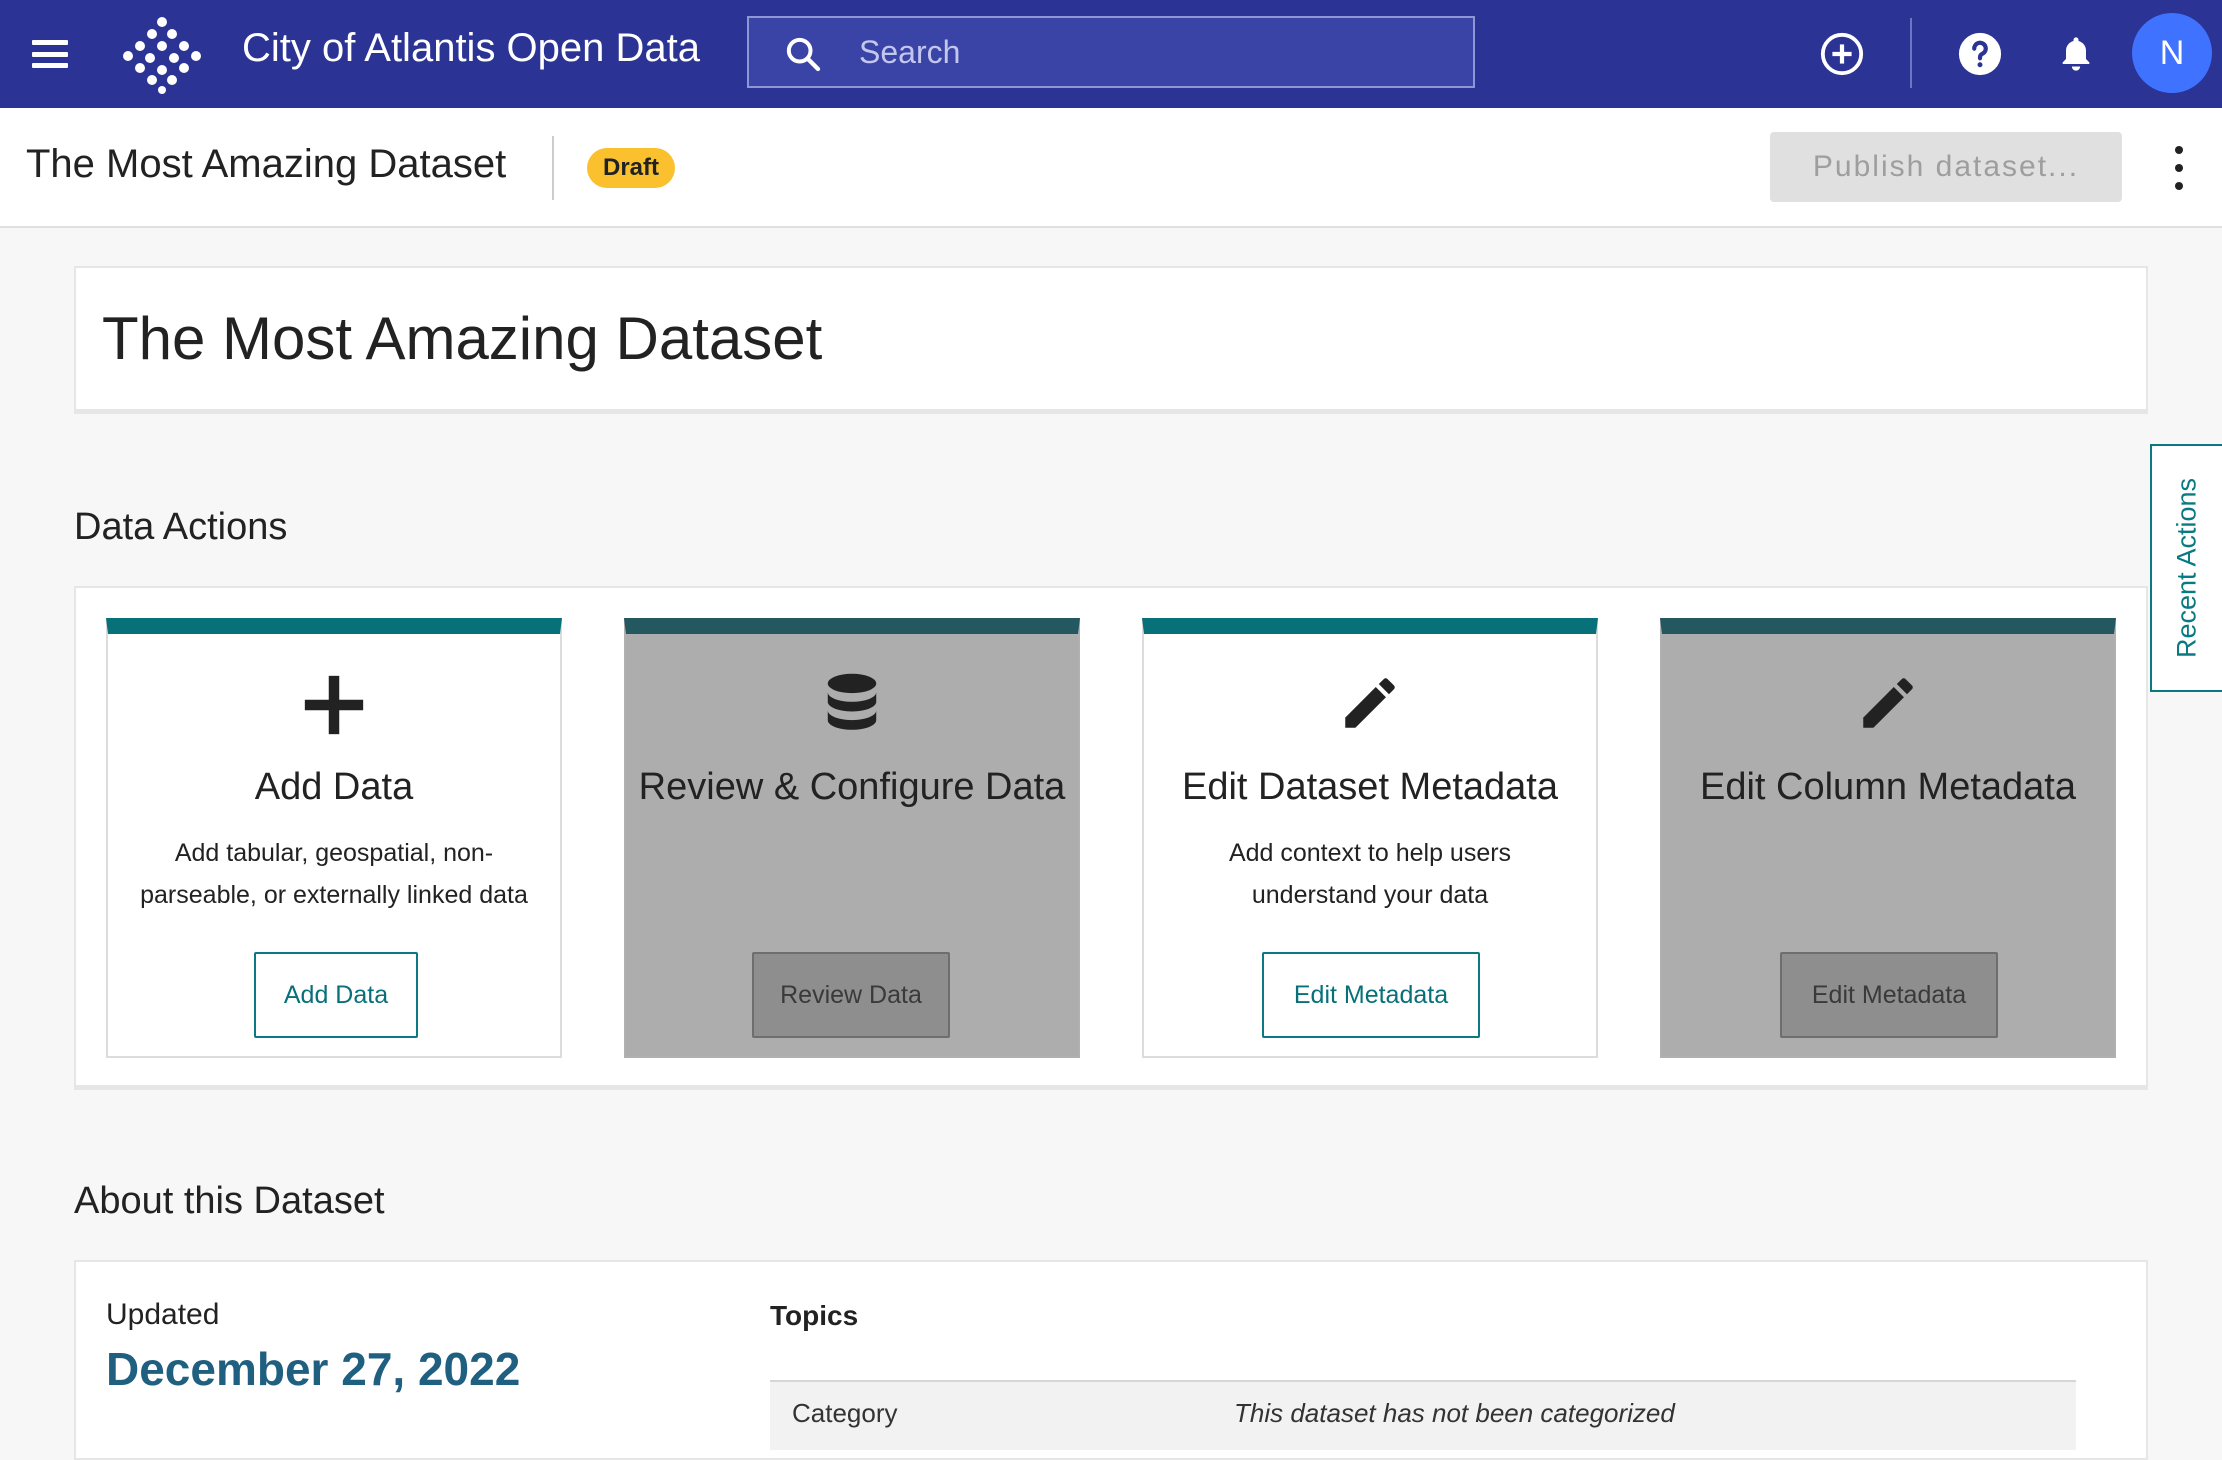 The width and height of the screenshot is (2222, 1460). Describe the element at coordinates (50, 54) in the screenshot. I see `hamburger-menu-icon` at that location.